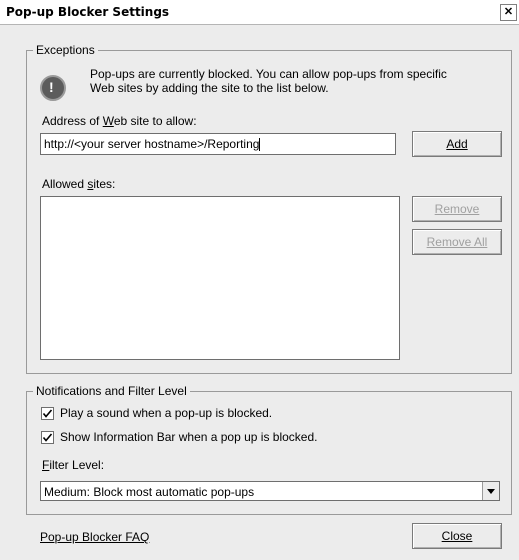 This screenshot has width=519, height=560. Describe the element at coordinates (457, 144) in the screenshot. I see `add-button: Add` at that location.